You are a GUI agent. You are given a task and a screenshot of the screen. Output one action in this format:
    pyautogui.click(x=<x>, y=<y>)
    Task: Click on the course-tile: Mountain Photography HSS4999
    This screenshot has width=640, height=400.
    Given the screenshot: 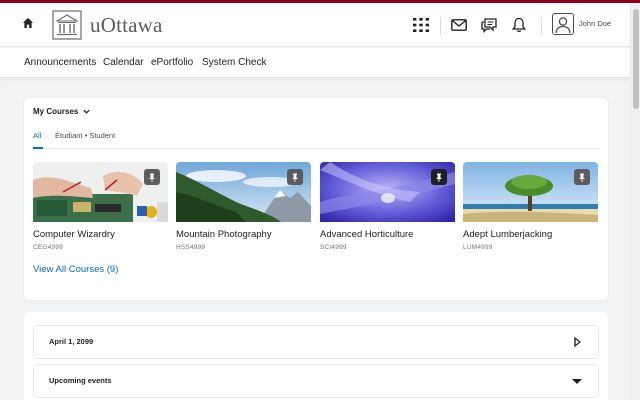 What is the action you would take?
    pyautogui.click(x=243, y=206)
    